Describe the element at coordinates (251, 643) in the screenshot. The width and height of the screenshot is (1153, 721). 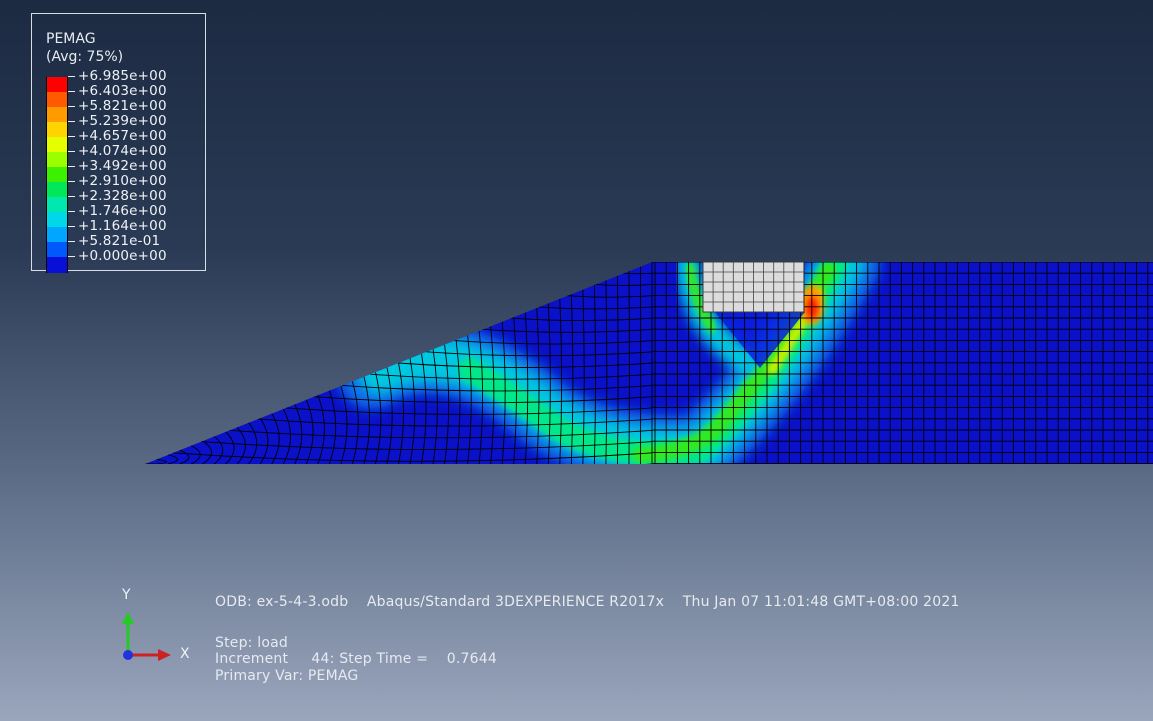
I see `step-line: Step: load` at that location.